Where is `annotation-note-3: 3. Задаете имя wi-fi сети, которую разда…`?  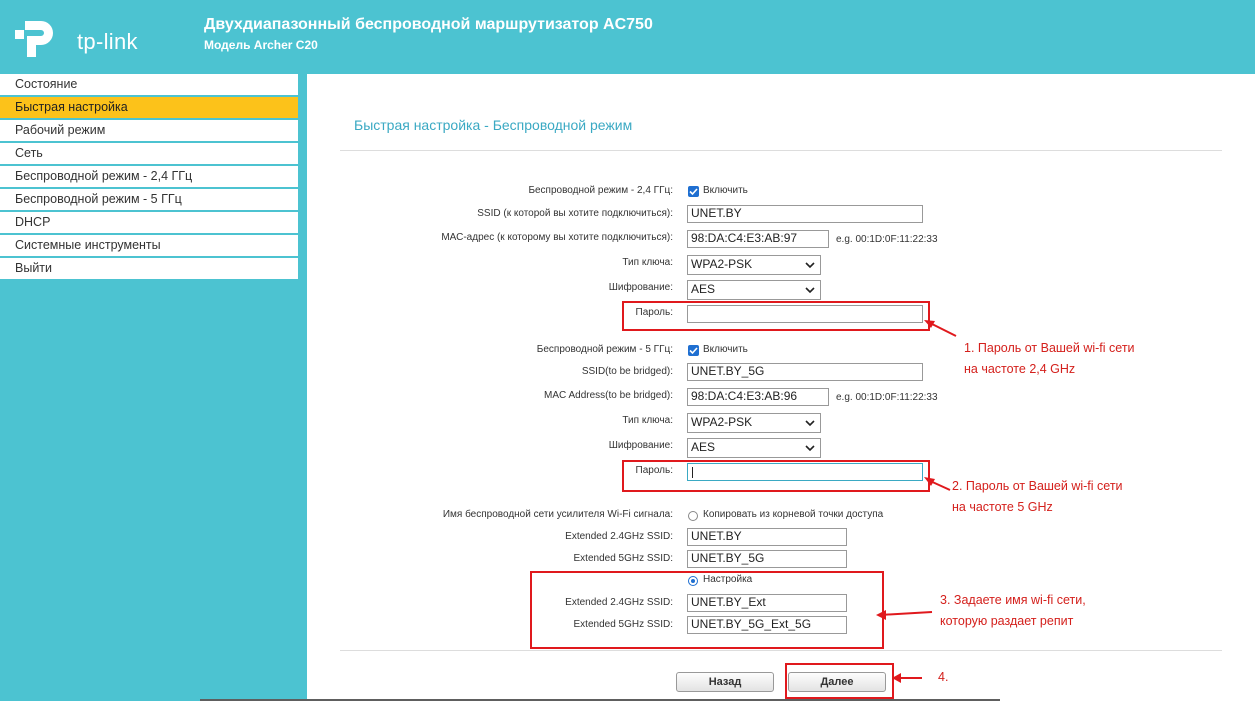
annotation-note-3: 3. Задаете имя wi-fi сети, которую разда… is located at coordinates (1013, 611).